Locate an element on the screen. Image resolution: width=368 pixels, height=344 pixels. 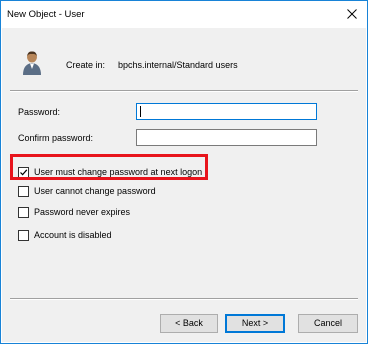
cancel-button: Cancel is located at coordinates (328, 323).